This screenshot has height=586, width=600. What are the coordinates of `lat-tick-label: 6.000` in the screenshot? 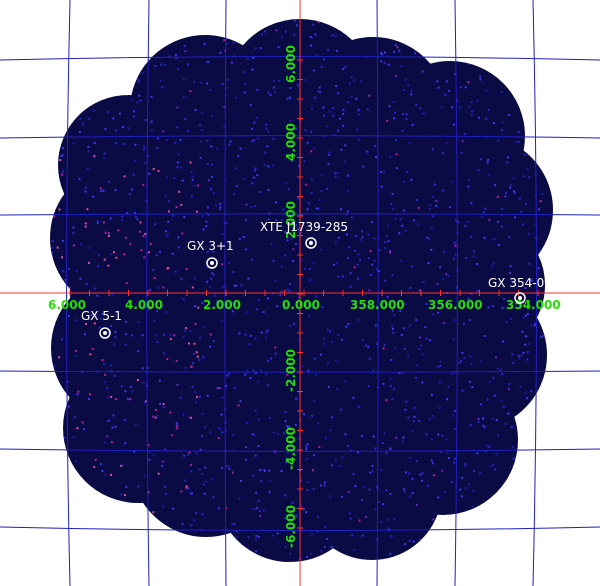 It's located at (291, 64).